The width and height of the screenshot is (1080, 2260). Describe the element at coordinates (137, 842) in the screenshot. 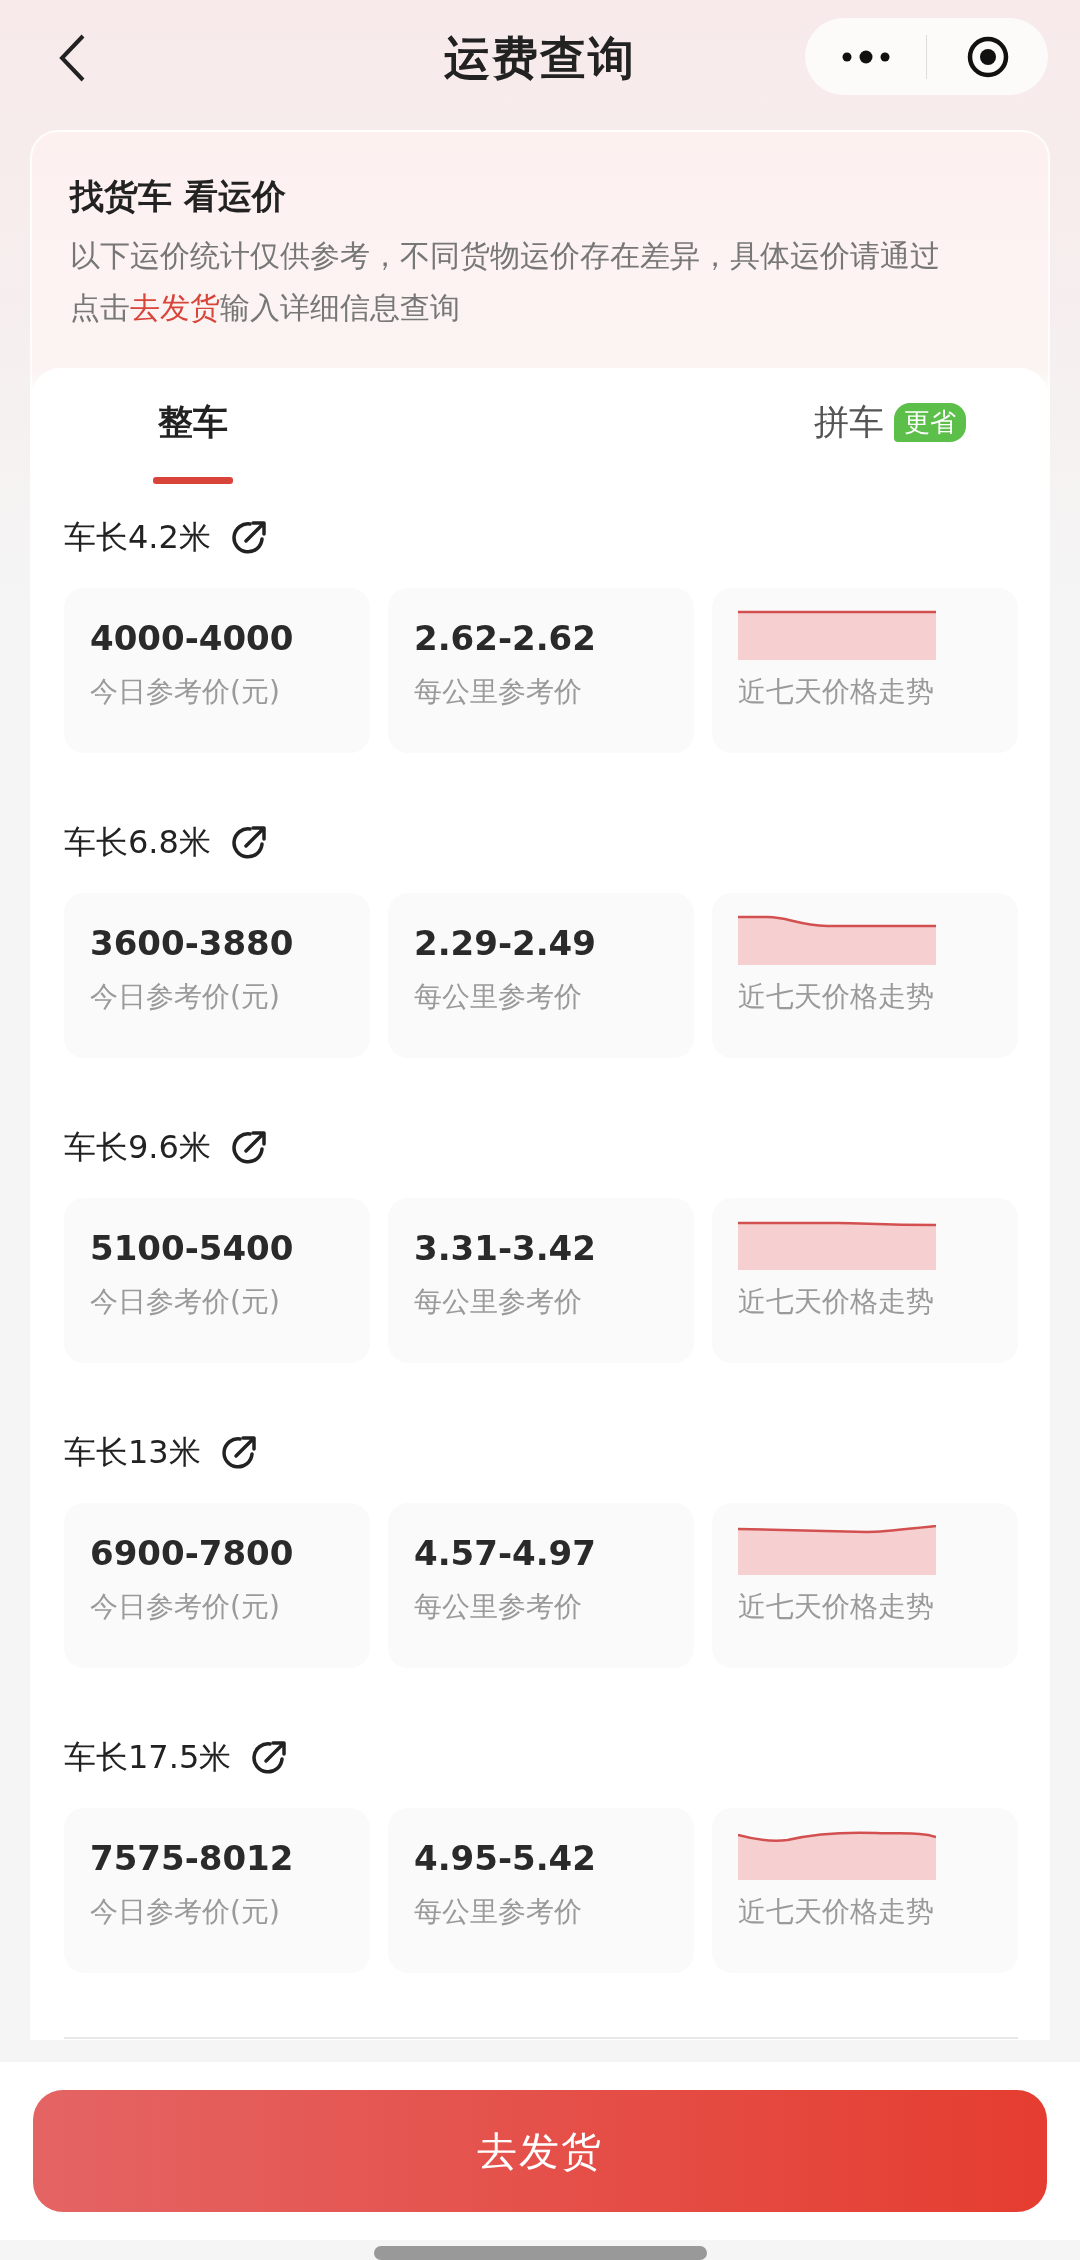

I see `truck-length: 车长6.8米` at that location.